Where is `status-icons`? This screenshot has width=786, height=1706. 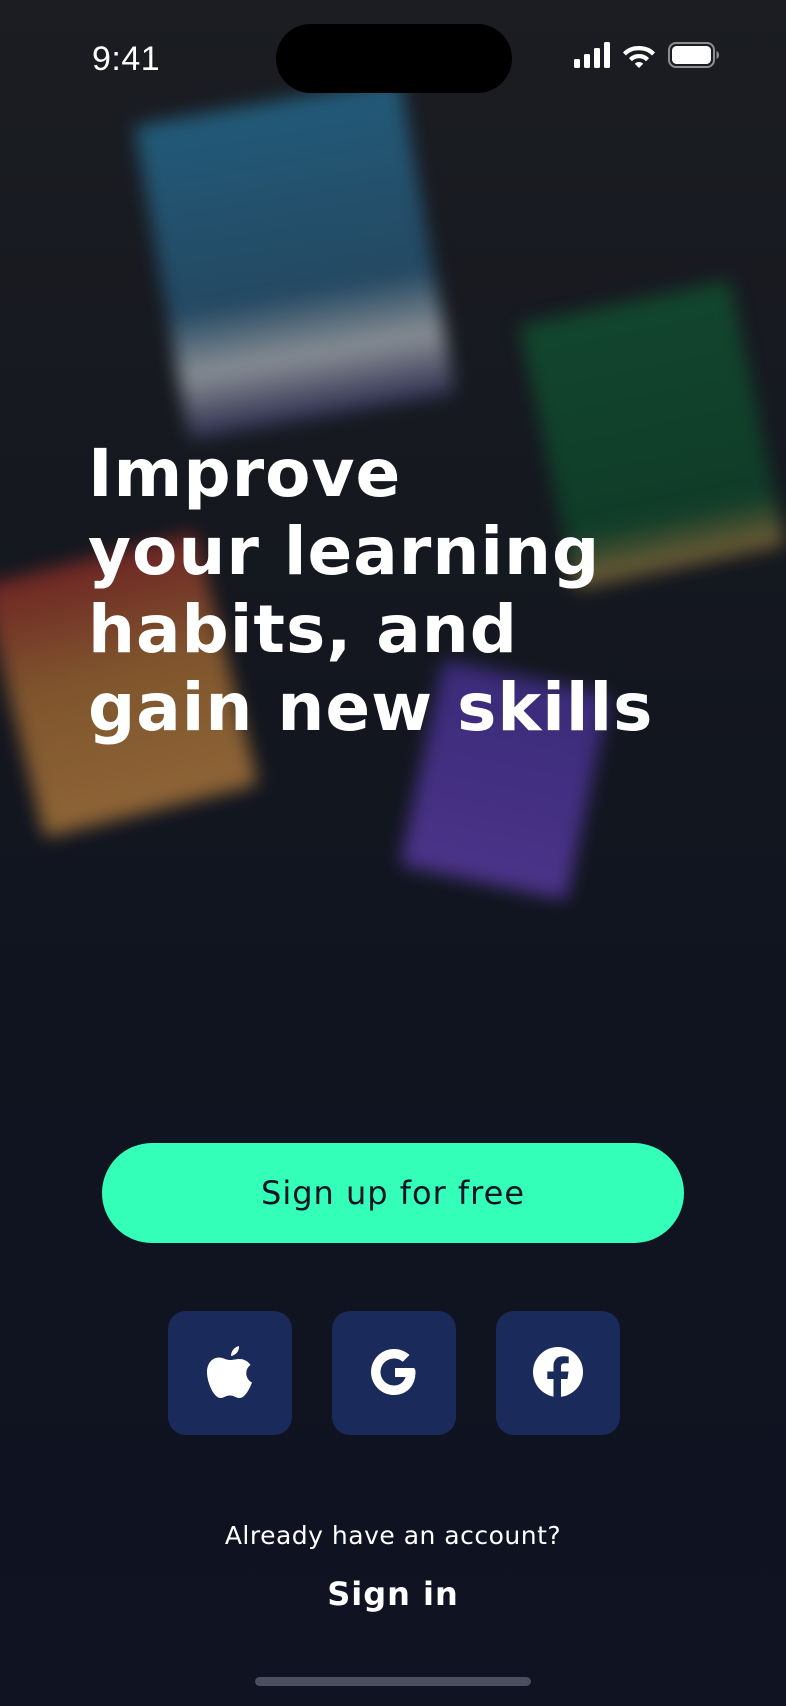 status-icons is located at coordinates (647, 57).